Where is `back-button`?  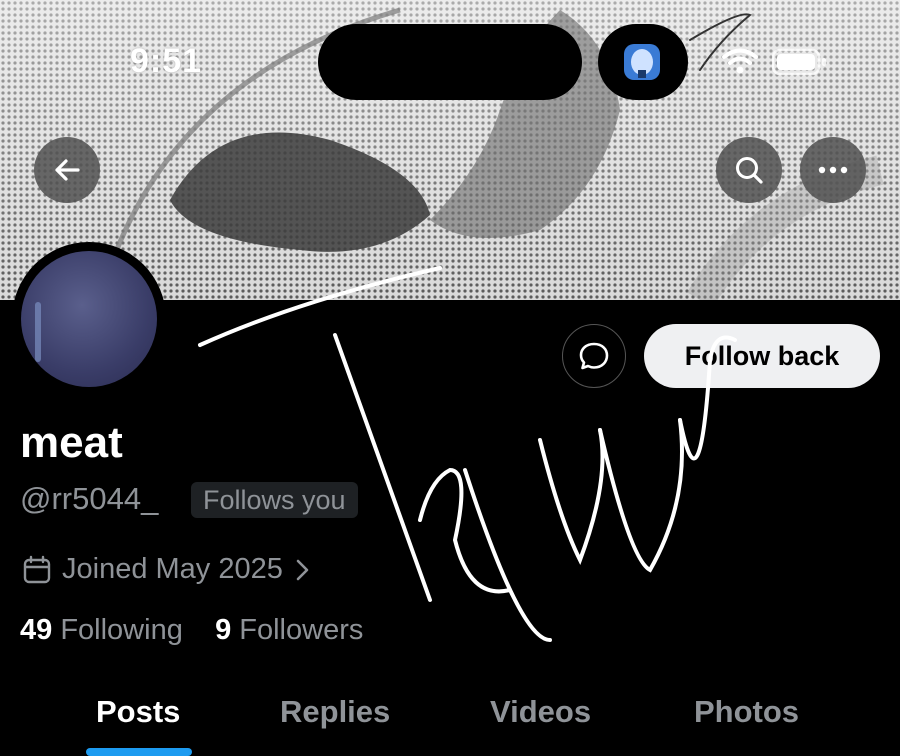
back-button is located at coordinates (67, 170).